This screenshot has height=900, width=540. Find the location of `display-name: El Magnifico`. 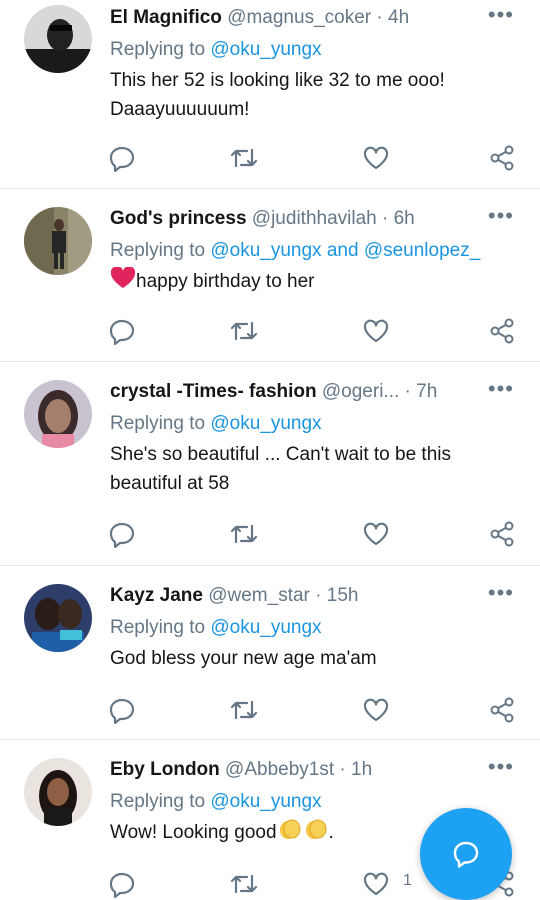

display-name: El Magnifico is located at coordinates (166, 17).